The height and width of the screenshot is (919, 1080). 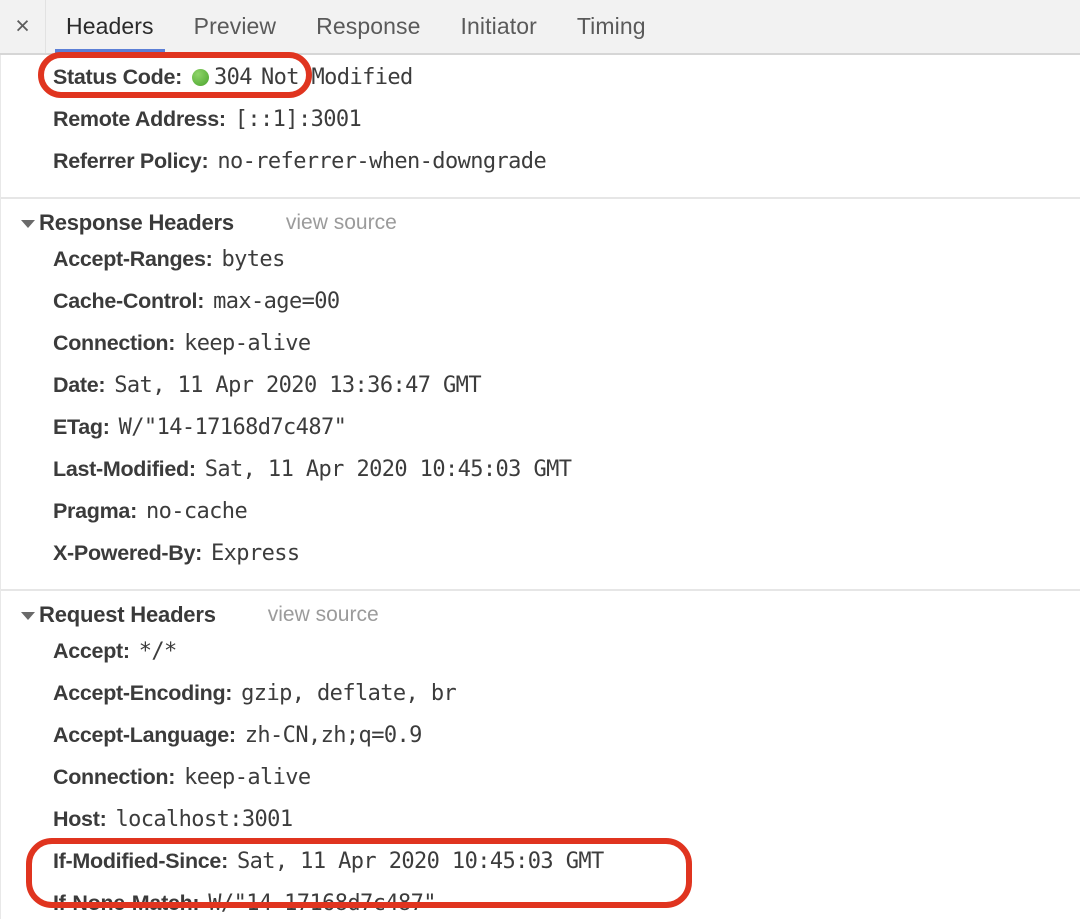 I want to click on header-value: Express, so click(x=255, y=553).